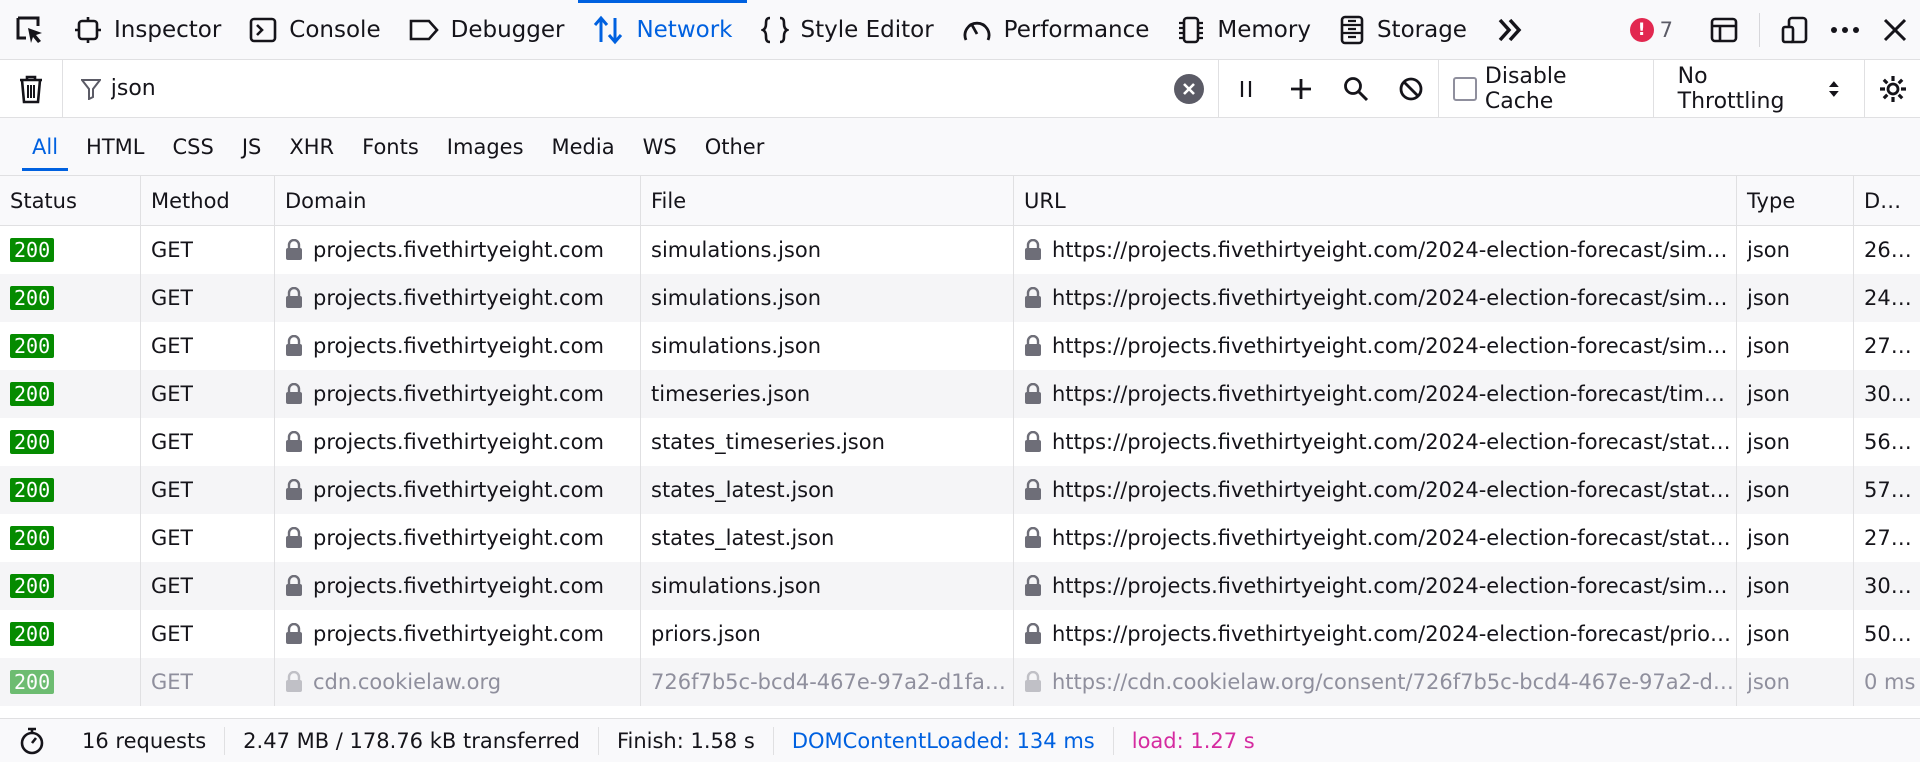 The height and width of the screenshot is (762, 1920). What do you see at coordinates (827, 634) in the screenshot?
I see `cell-file: priors.json` at bounding box center [827, 634].